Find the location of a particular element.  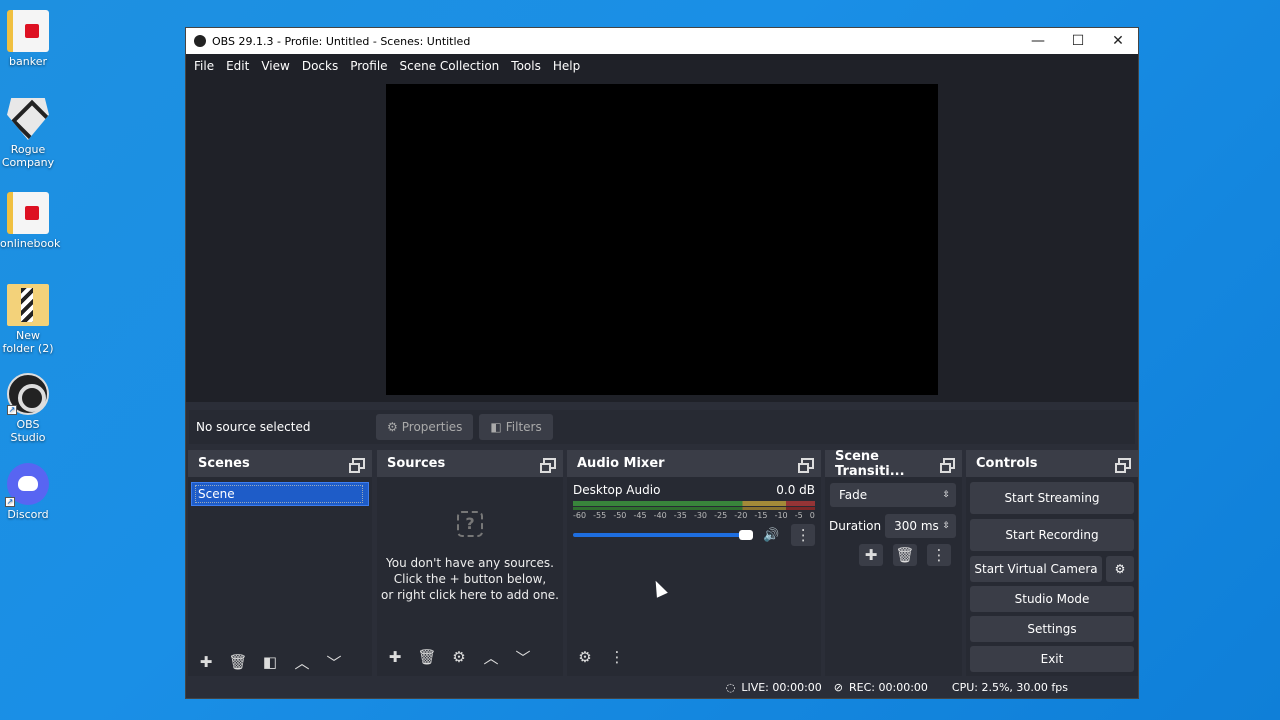

add-source-button: ✚ is located at coordinates (395, 657).